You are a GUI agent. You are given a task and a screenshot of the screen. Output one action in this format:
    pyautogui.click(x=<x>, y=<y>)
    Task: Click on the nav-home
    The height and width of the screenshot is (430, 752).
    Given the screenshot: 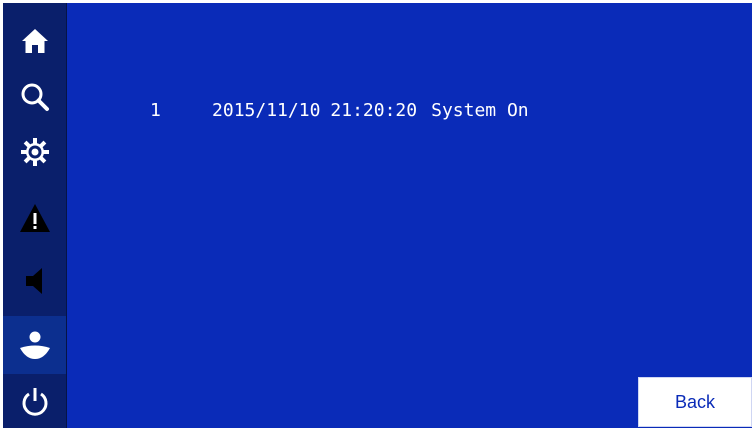 What is the action you would take?
    pyautogui.click(x=34, y=40)
    